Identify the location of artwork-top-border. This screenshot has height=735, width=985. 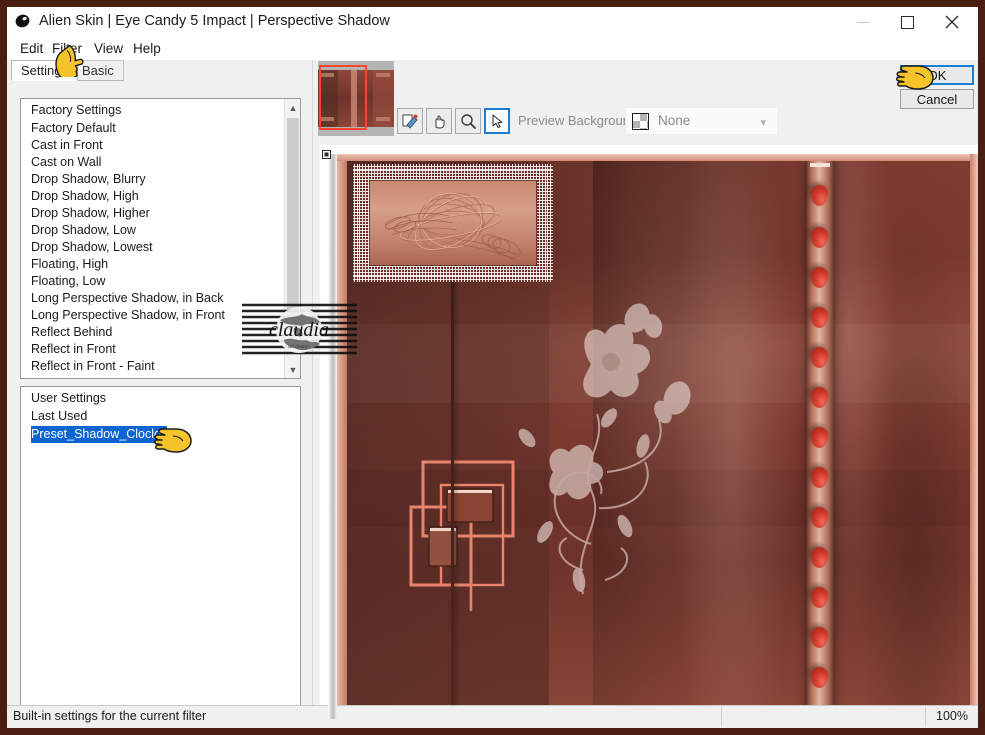
(657, 157).